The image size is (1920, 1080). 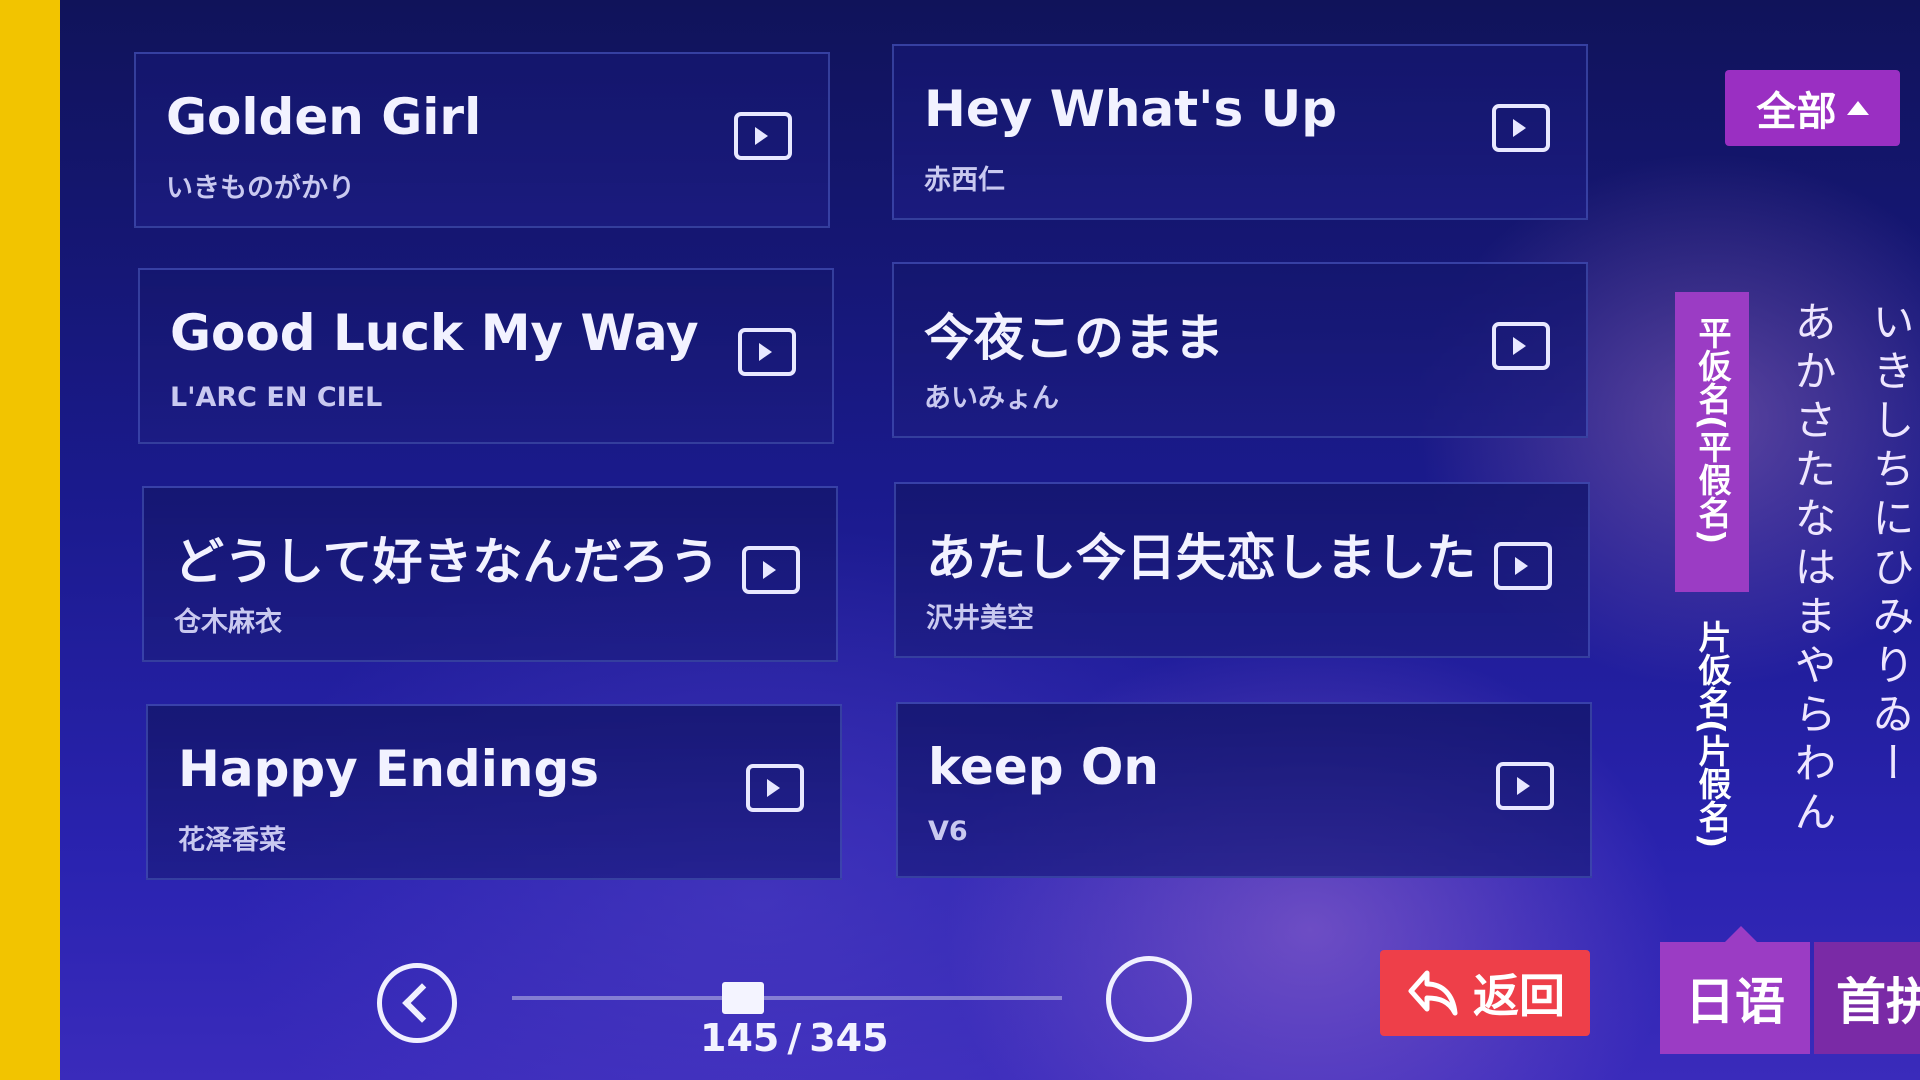 What do you see at coordinates (991, 398) in the screenshot?
I see `song-artist: あいみょん` at bounding box center [991, 398].